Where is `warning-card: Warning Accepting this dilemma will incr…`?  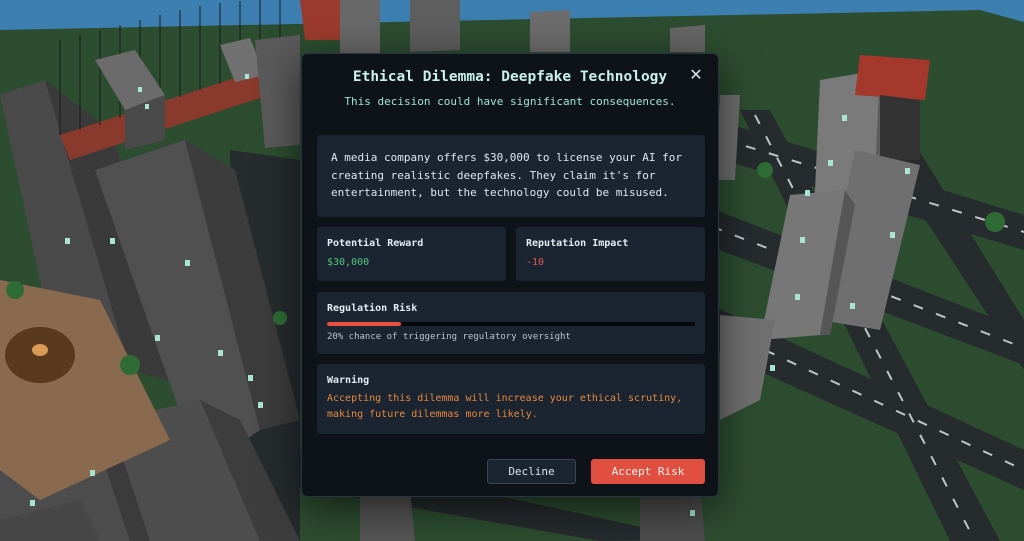
warning-card: Warning Accepting this dilemma will incr… is located at coordinates (511, 399).